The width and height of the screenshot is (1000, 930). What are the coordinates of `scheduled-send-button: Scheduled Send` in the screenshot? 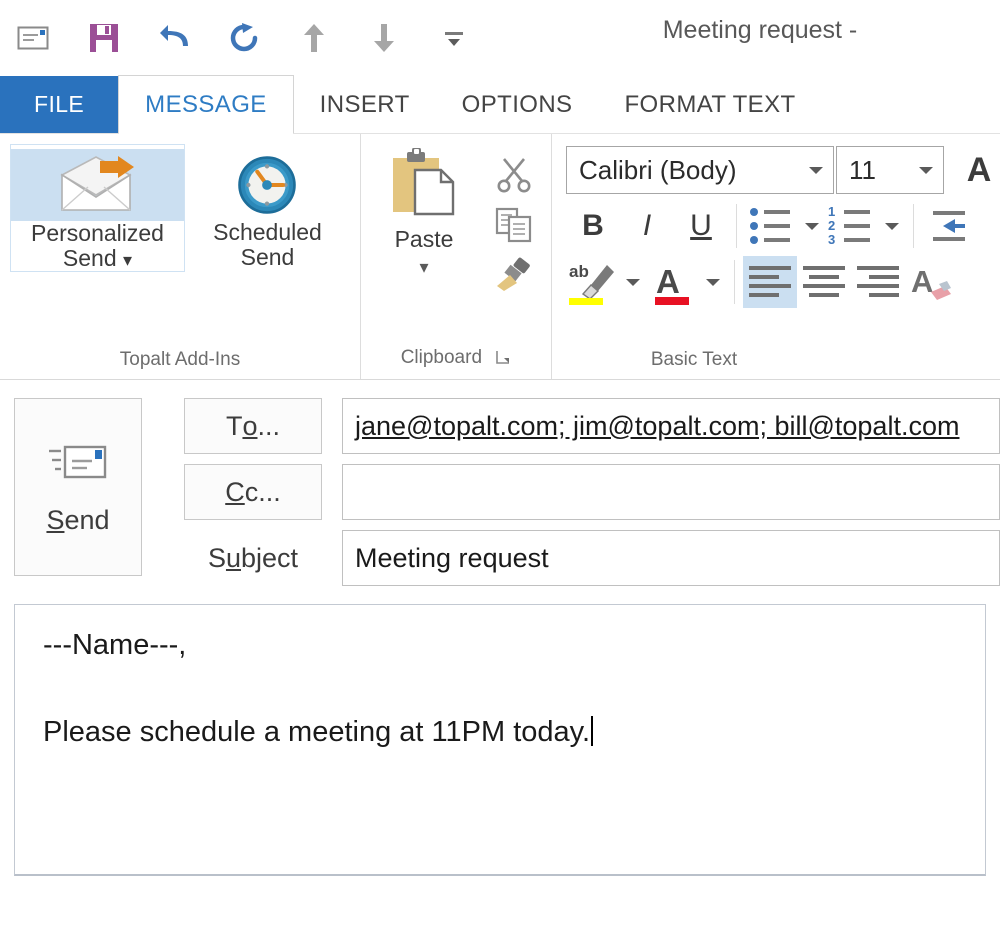 It's located at (267, 207).